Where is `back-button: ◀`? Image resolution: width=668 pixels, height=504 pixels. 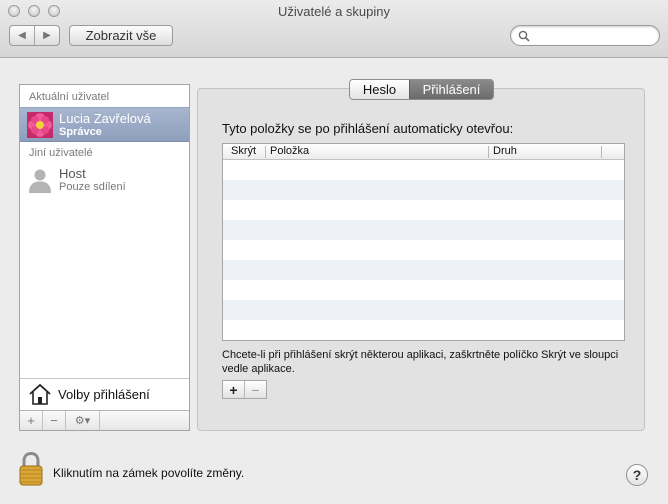
back-button: ◀ is located at coordinates (22, 35).